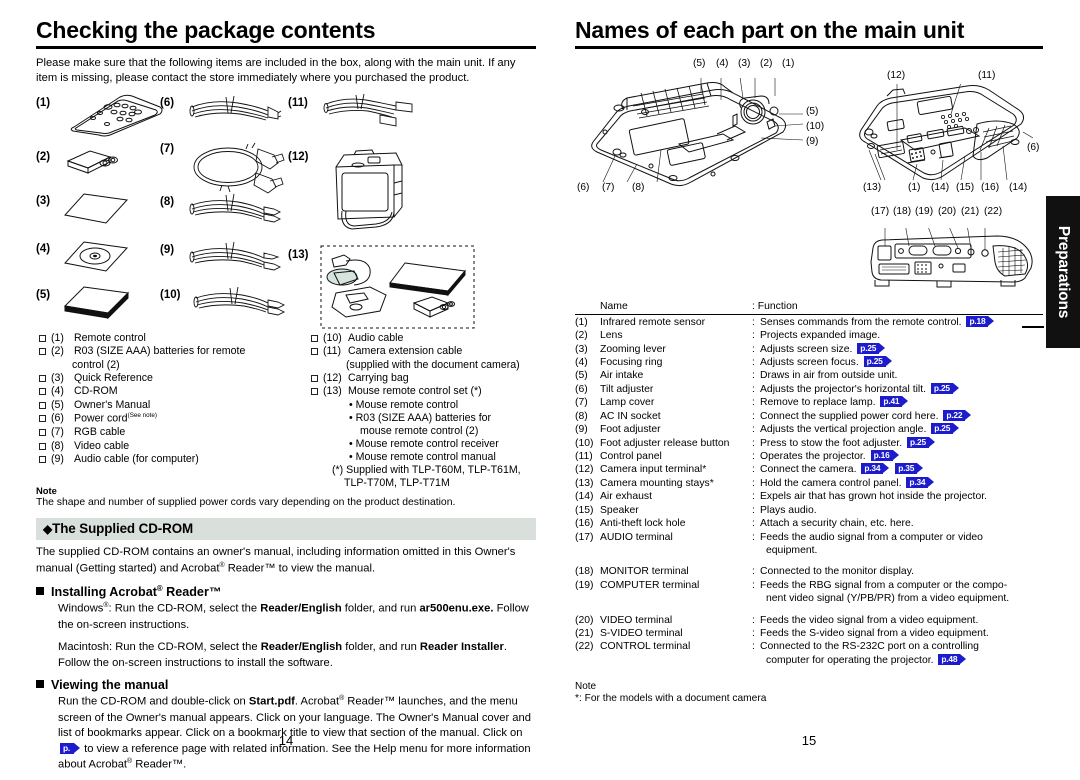  What do you see at coordinates (636, 537) in the screenshot?
I see `row-name: AUDIO terminal` at bounding box center [636, 537].